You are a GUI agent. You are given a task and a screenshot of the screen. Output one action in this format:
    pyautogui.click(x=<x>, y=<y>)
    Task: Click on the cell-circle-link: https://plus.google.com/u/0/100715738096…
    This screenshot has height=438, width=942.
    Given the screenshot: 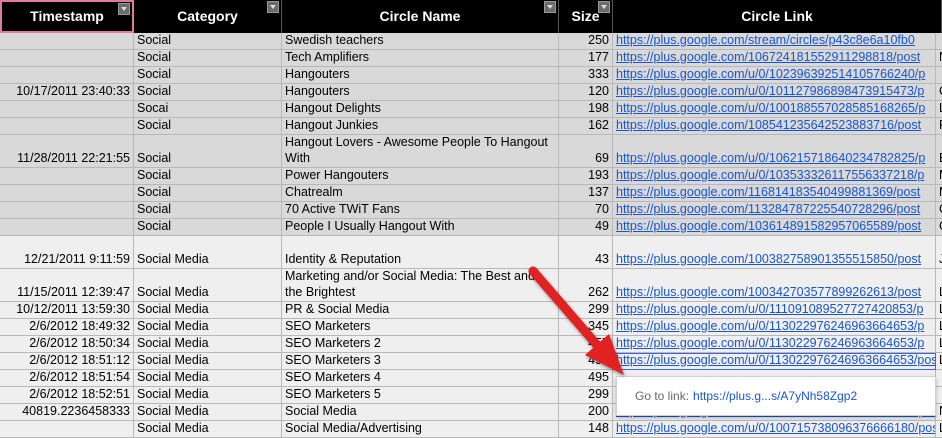 What is the action you would take?
    pyautogui.click(x=774, y=429)
    